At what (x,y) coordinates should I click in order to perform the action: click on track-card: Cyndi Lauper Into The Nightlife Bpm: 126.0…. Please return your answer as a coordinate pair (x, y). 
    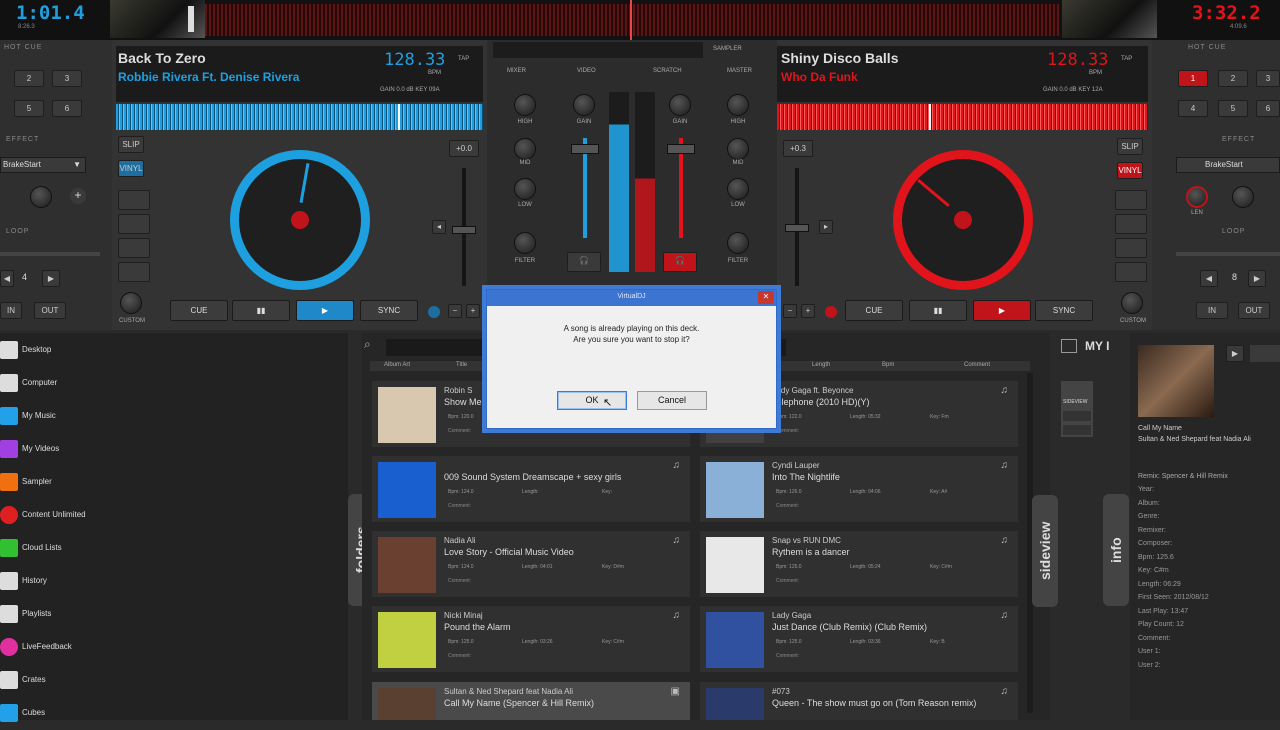
    Looking at the image, I should click on (859, 489).